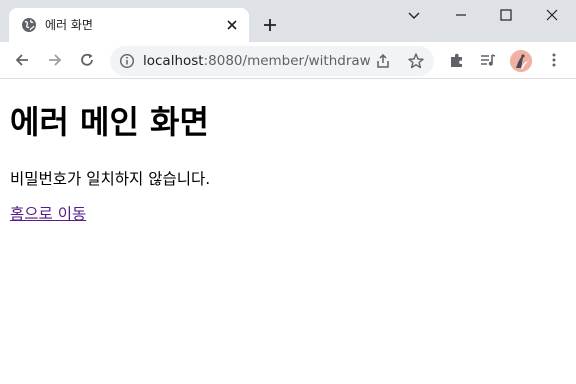 This screenshot has width=576, height=384. What do you see at coordinates (29, 25) in the screenshot?
I see `globe-icon` at bounding box center [29, 25].